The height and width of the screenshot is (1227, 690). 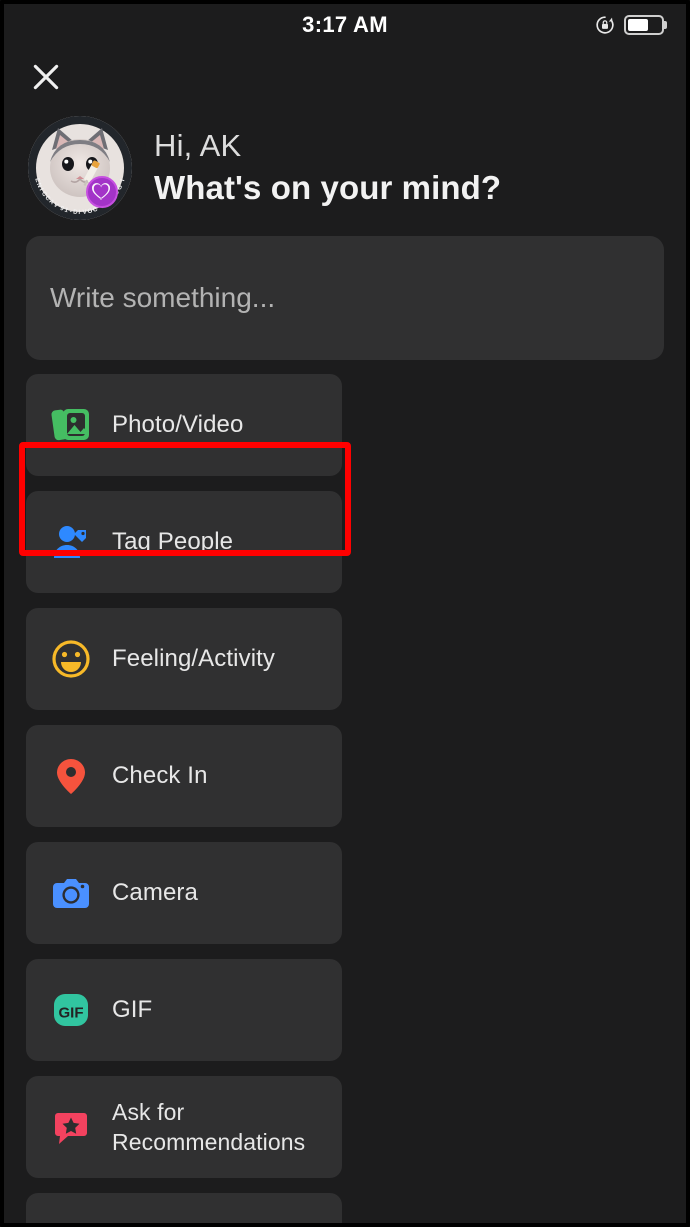 I want to click on battery-icon, so click(x=644, y=25).